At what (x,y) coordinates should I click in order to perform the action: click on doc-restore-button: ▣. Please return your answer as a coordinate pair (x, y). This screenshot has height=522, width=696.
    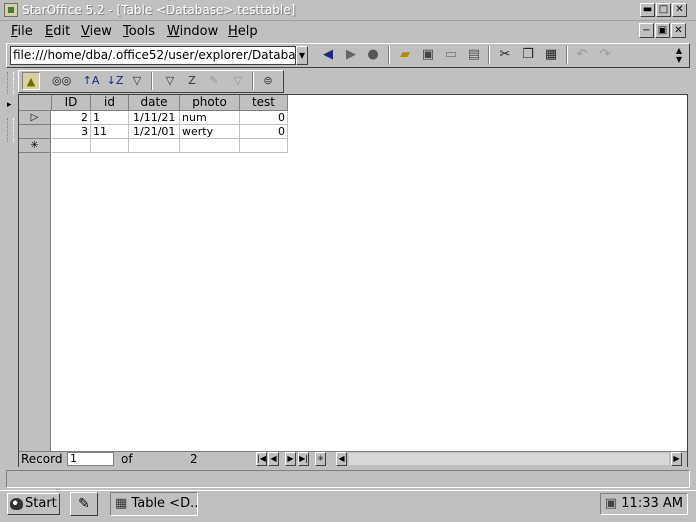
    Looking at the image, I should click on (662, 30).